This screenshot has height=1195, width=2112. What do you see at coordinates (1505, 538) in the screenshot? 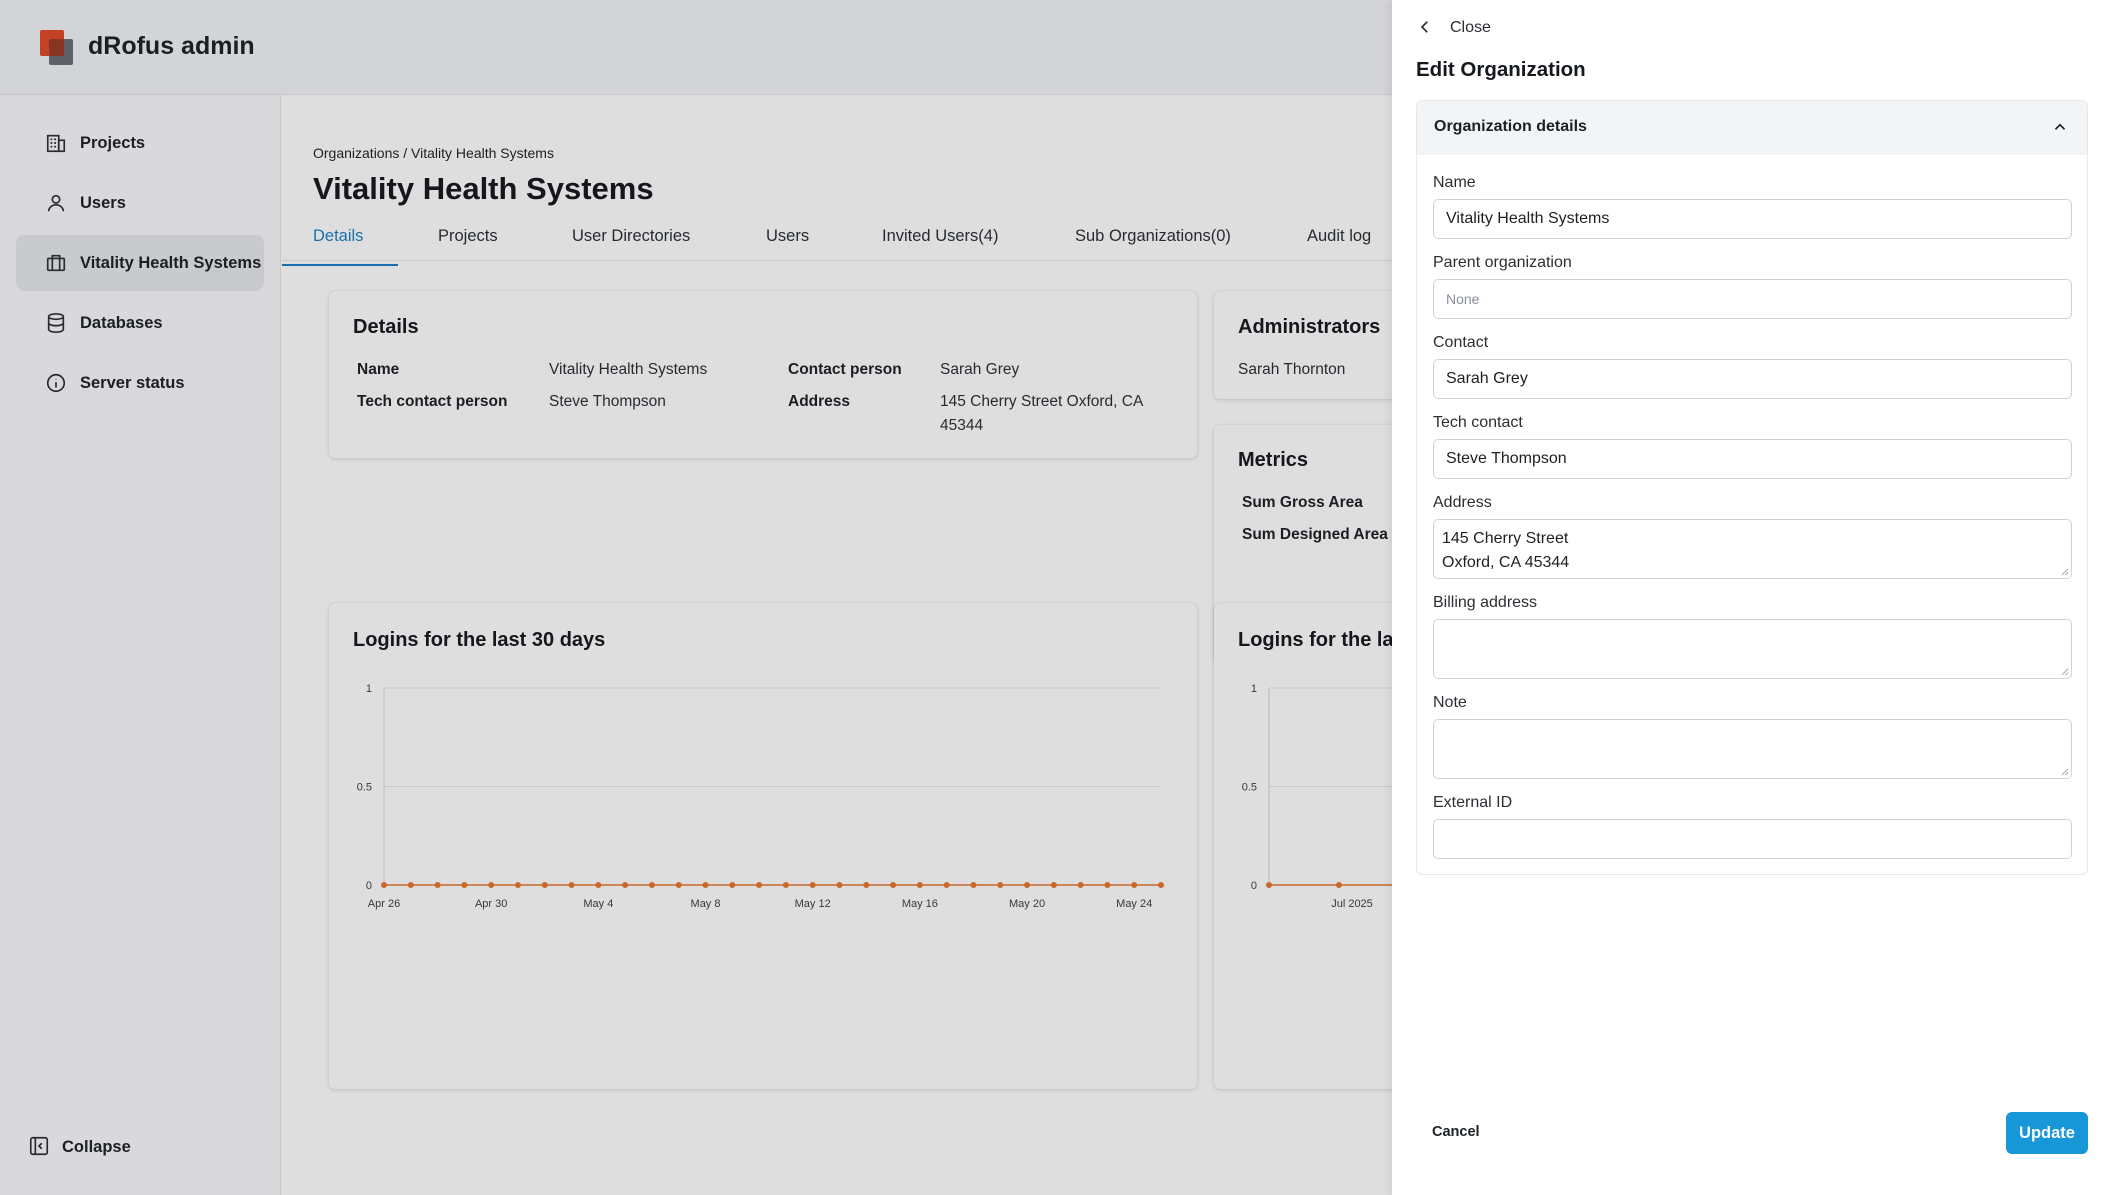
I see `address-line-1: 145 Cherry Street` at bounding box center [1505, 538].